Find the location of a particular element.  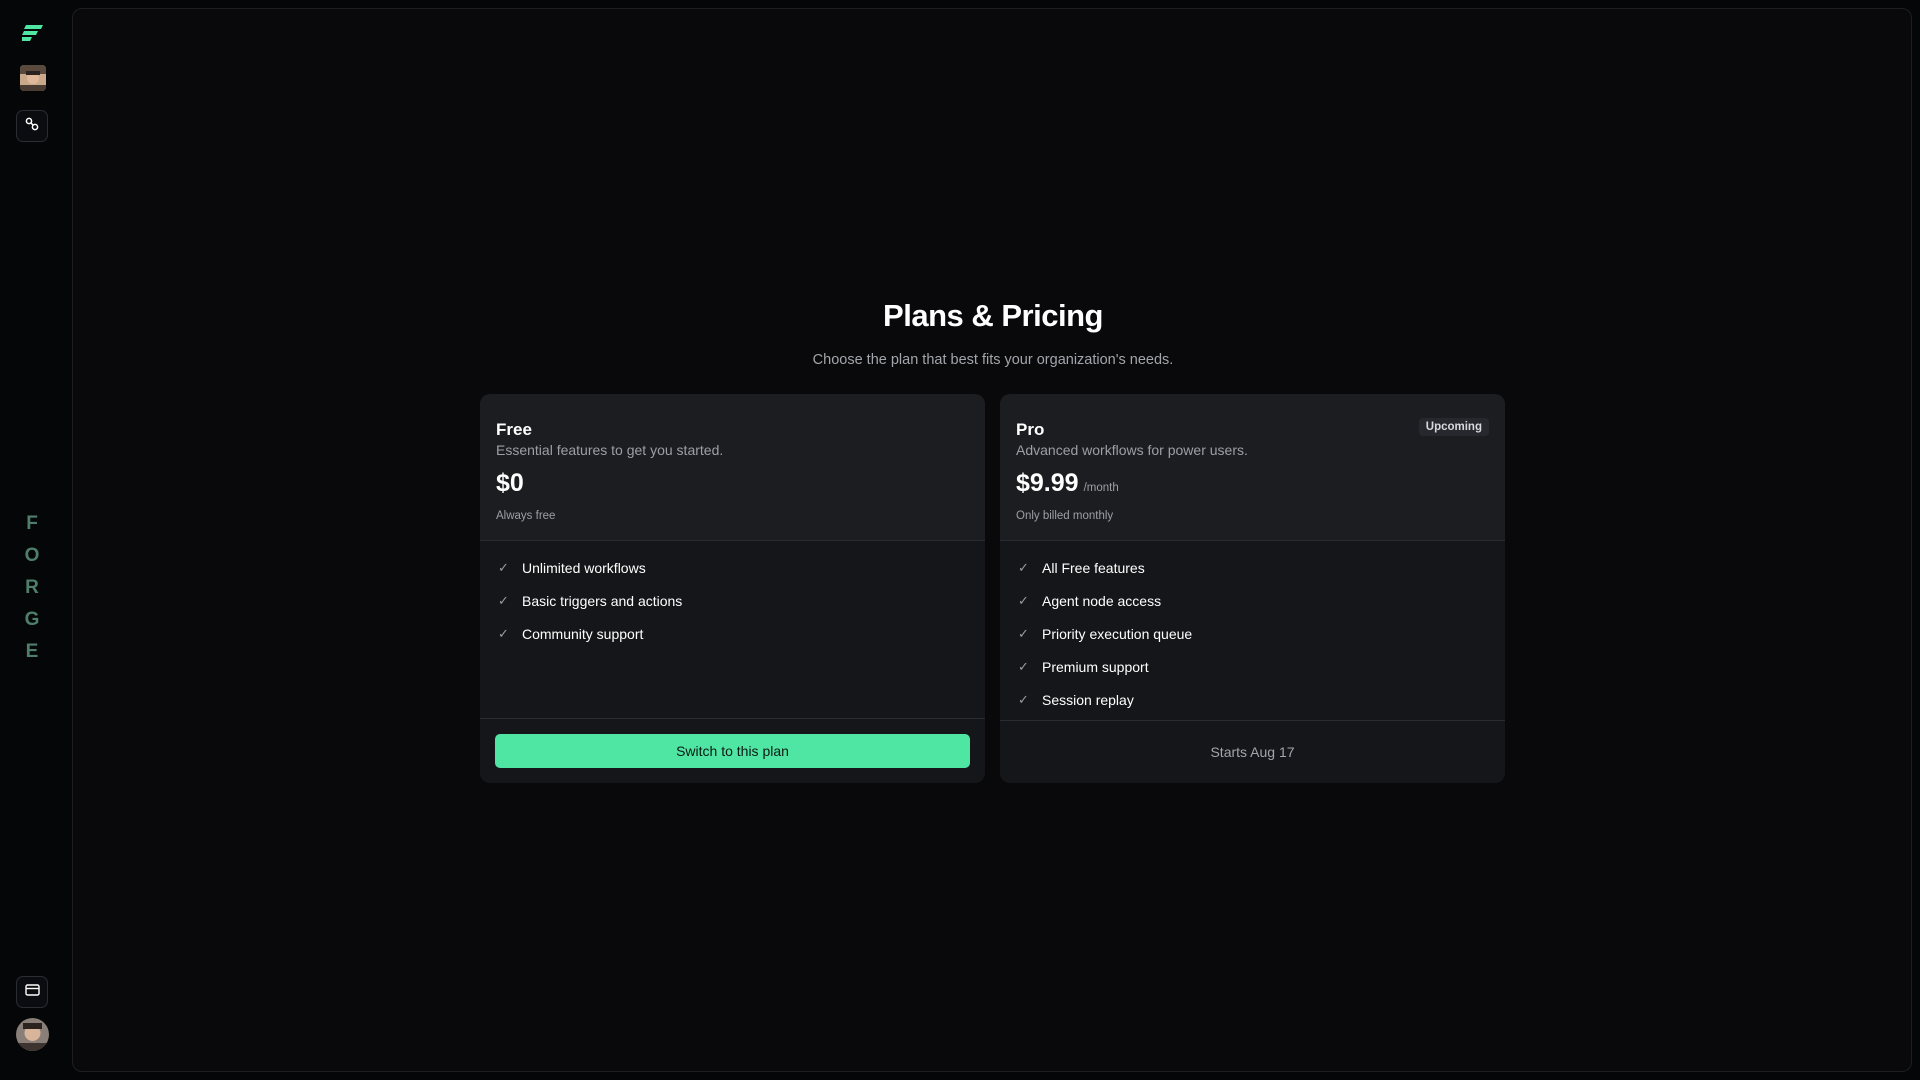

feature-item: ✓ Priority execution queue is located at coordinates (1104, 633).